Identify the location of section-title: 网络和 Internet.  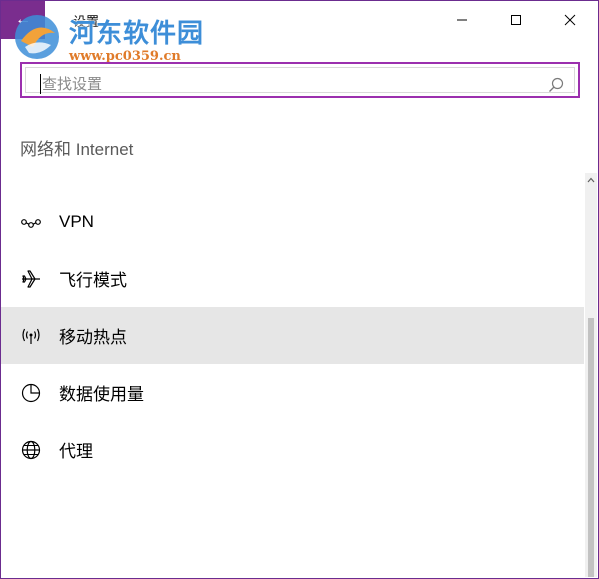
(77, 149).